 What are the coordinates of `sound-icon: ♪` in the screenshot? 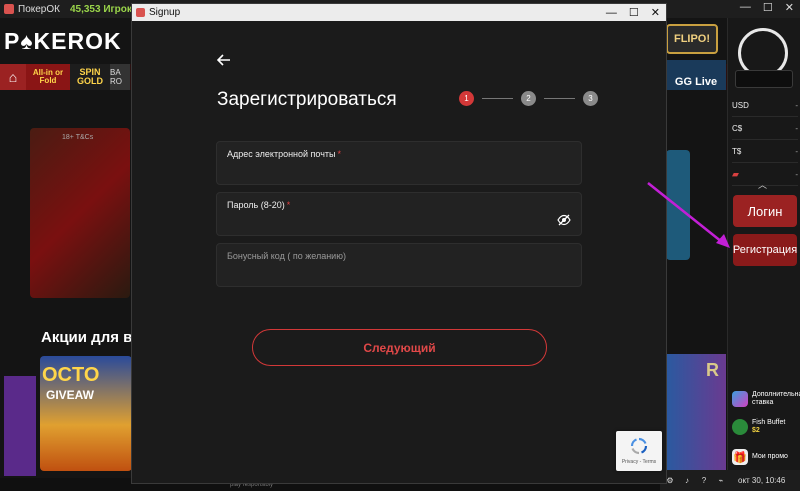 It's located at (687, 480).